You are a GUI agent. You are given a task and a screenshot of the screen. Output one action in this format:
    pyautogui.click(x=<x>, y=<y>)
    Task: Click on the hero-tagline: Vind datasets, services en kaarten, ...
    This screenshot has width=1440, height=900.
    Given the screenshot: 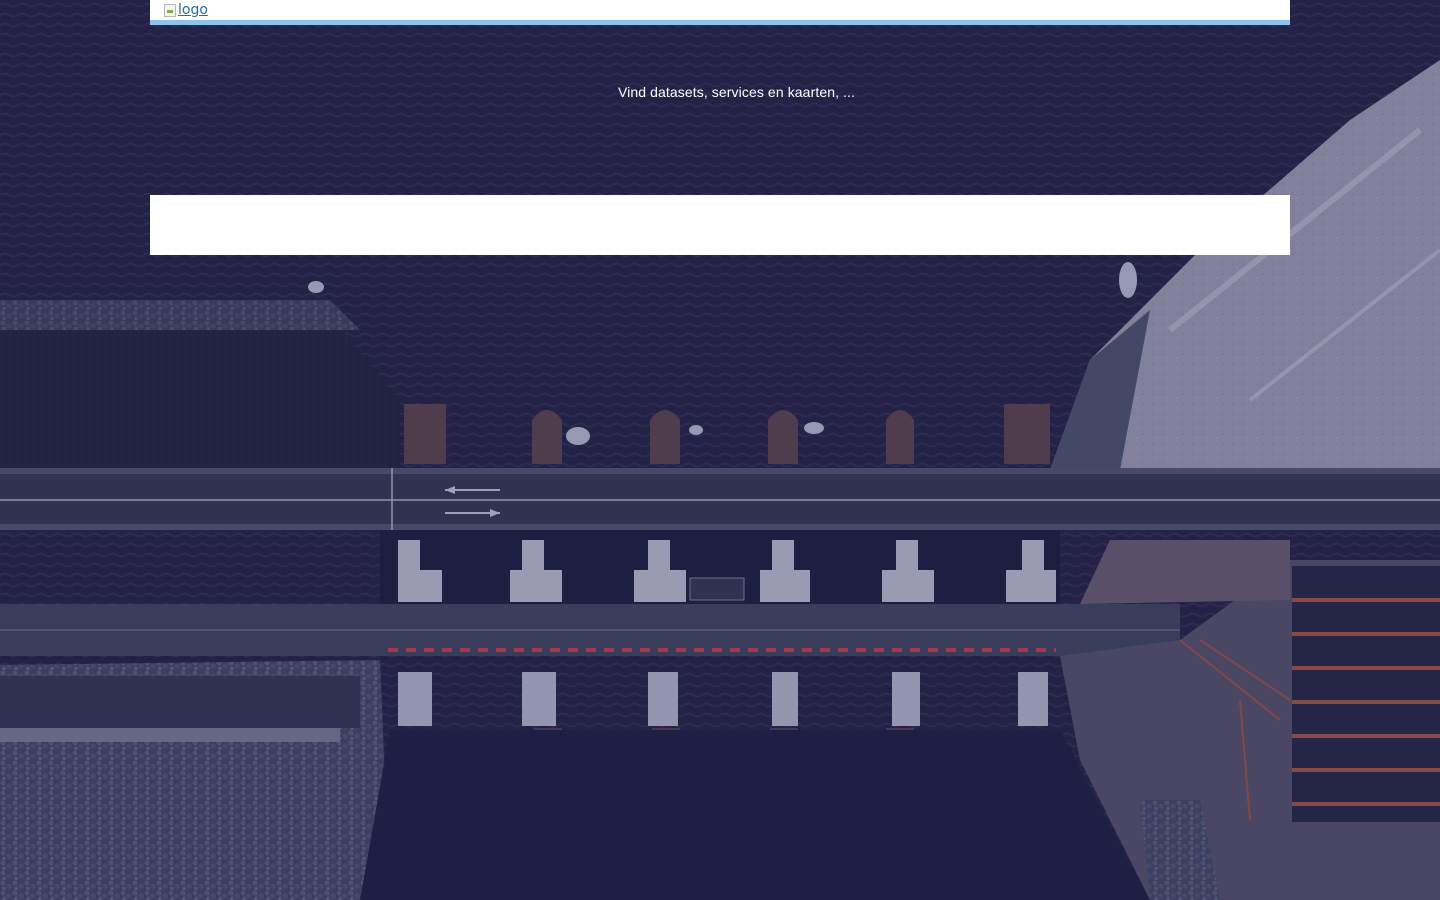 What is the action you would take?
    pyautogui.click(x=736, y=92)
    